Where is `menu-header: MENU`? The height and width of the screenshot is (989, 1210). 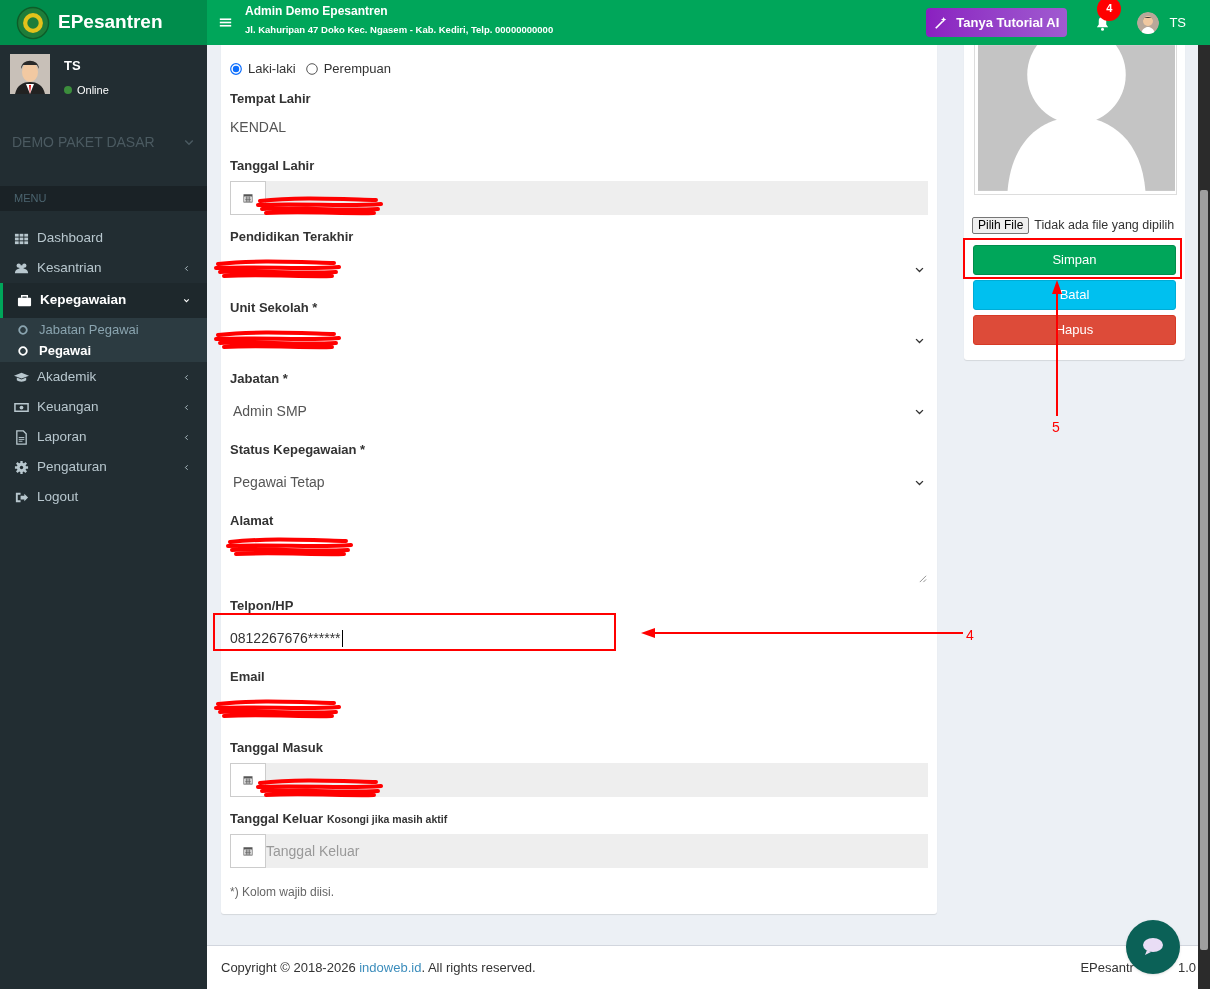 menu-header: MENU is located at coordinates (103, 198).